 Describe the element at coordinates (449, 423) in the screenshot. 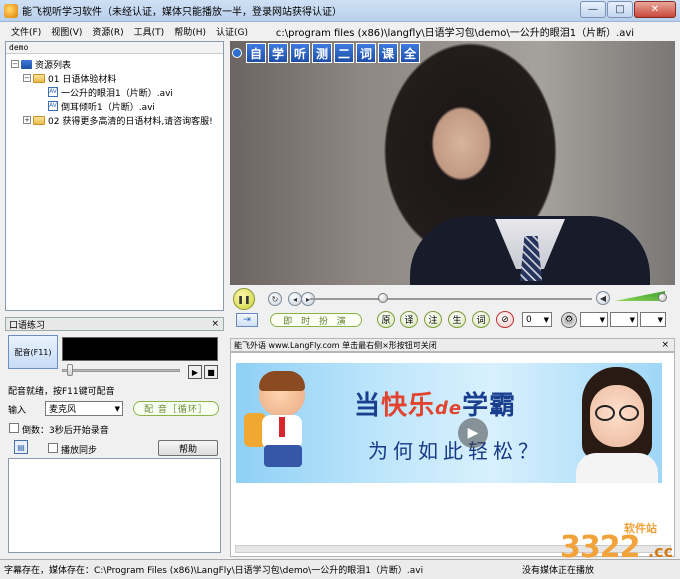

I see `ad-banner: 当快乐de学霸 为何如此轻松？ ▶` at that location.